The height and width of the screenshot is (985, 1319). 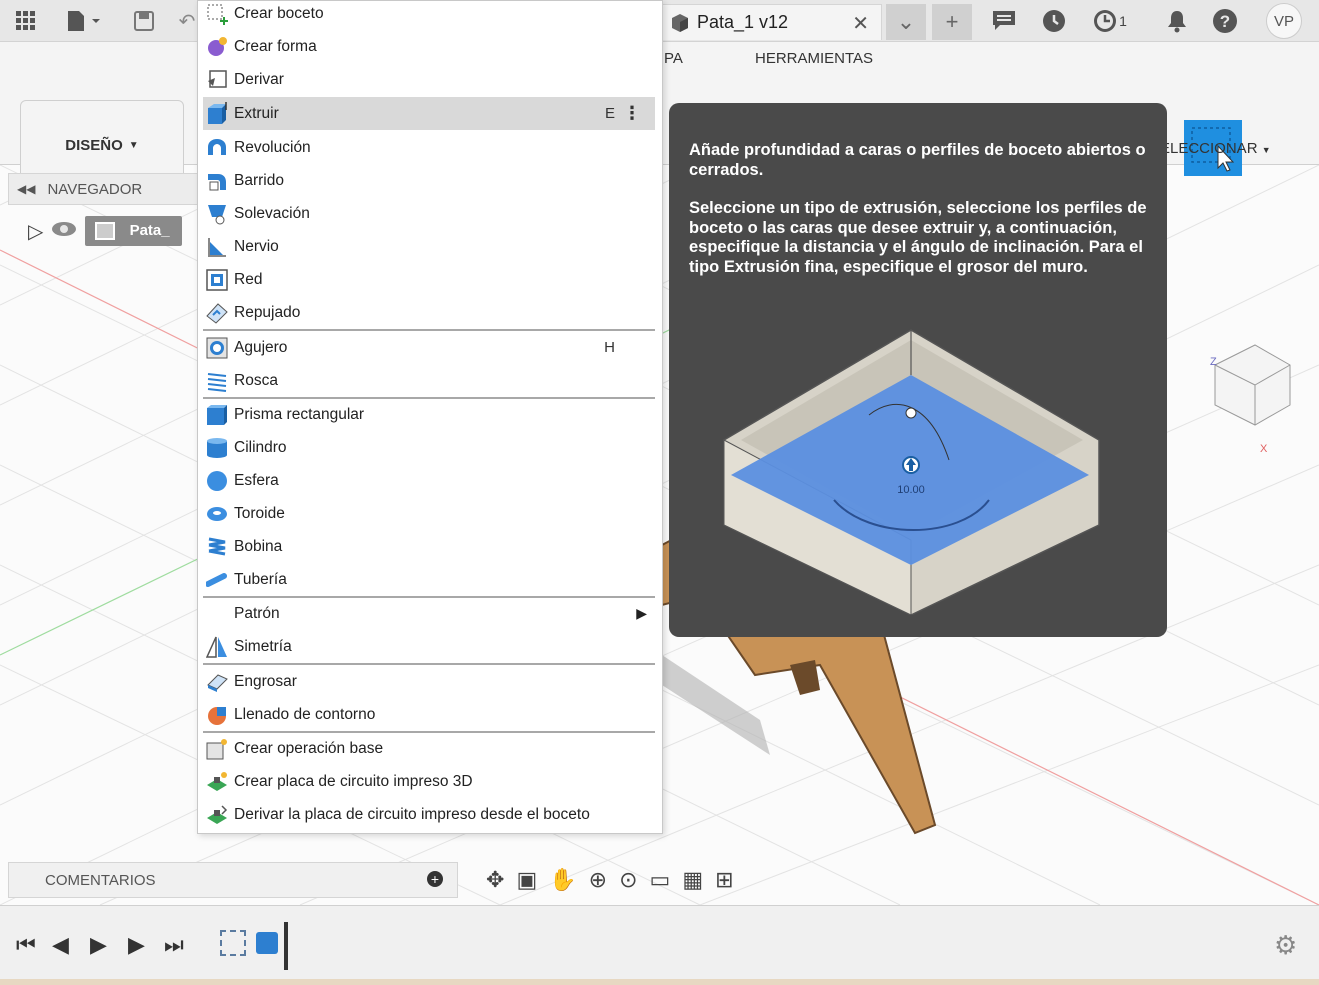 I want to click on timeline-bar: ⏮ ◀ ▶ ▶ ⏭ ⚙, so click(x=659, y=942).